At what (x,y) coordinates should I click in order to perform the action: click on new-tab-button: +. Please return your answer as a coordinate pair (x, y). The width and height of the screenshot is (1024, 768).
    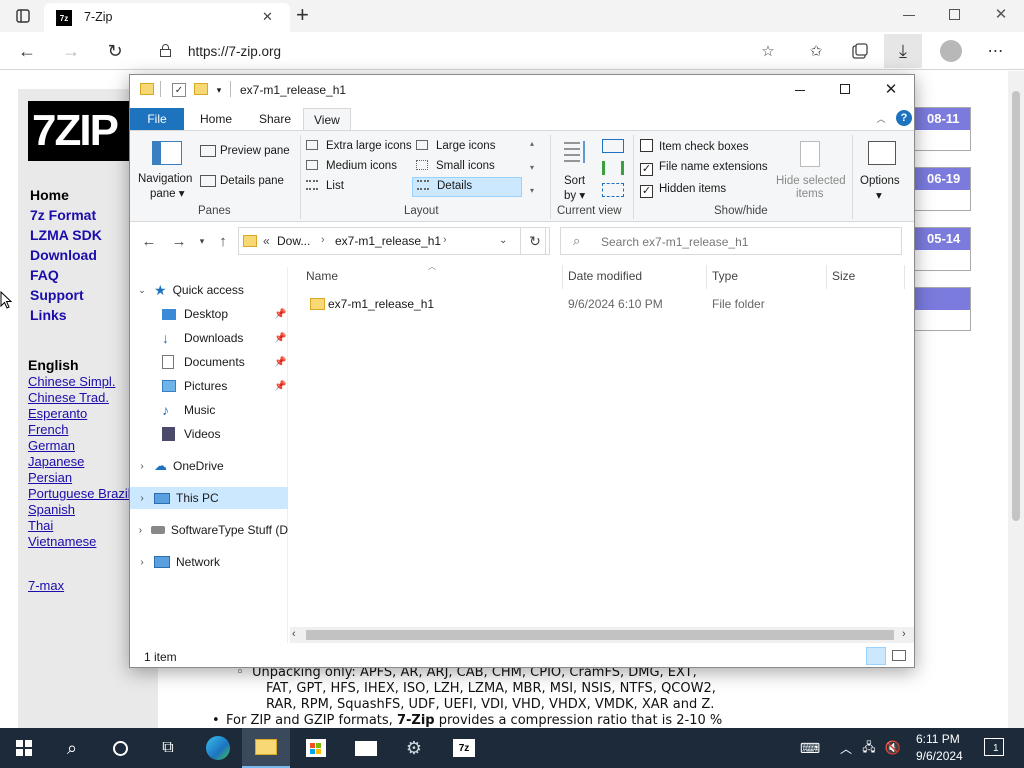
    Looking at the image, I should click on (302, 15).